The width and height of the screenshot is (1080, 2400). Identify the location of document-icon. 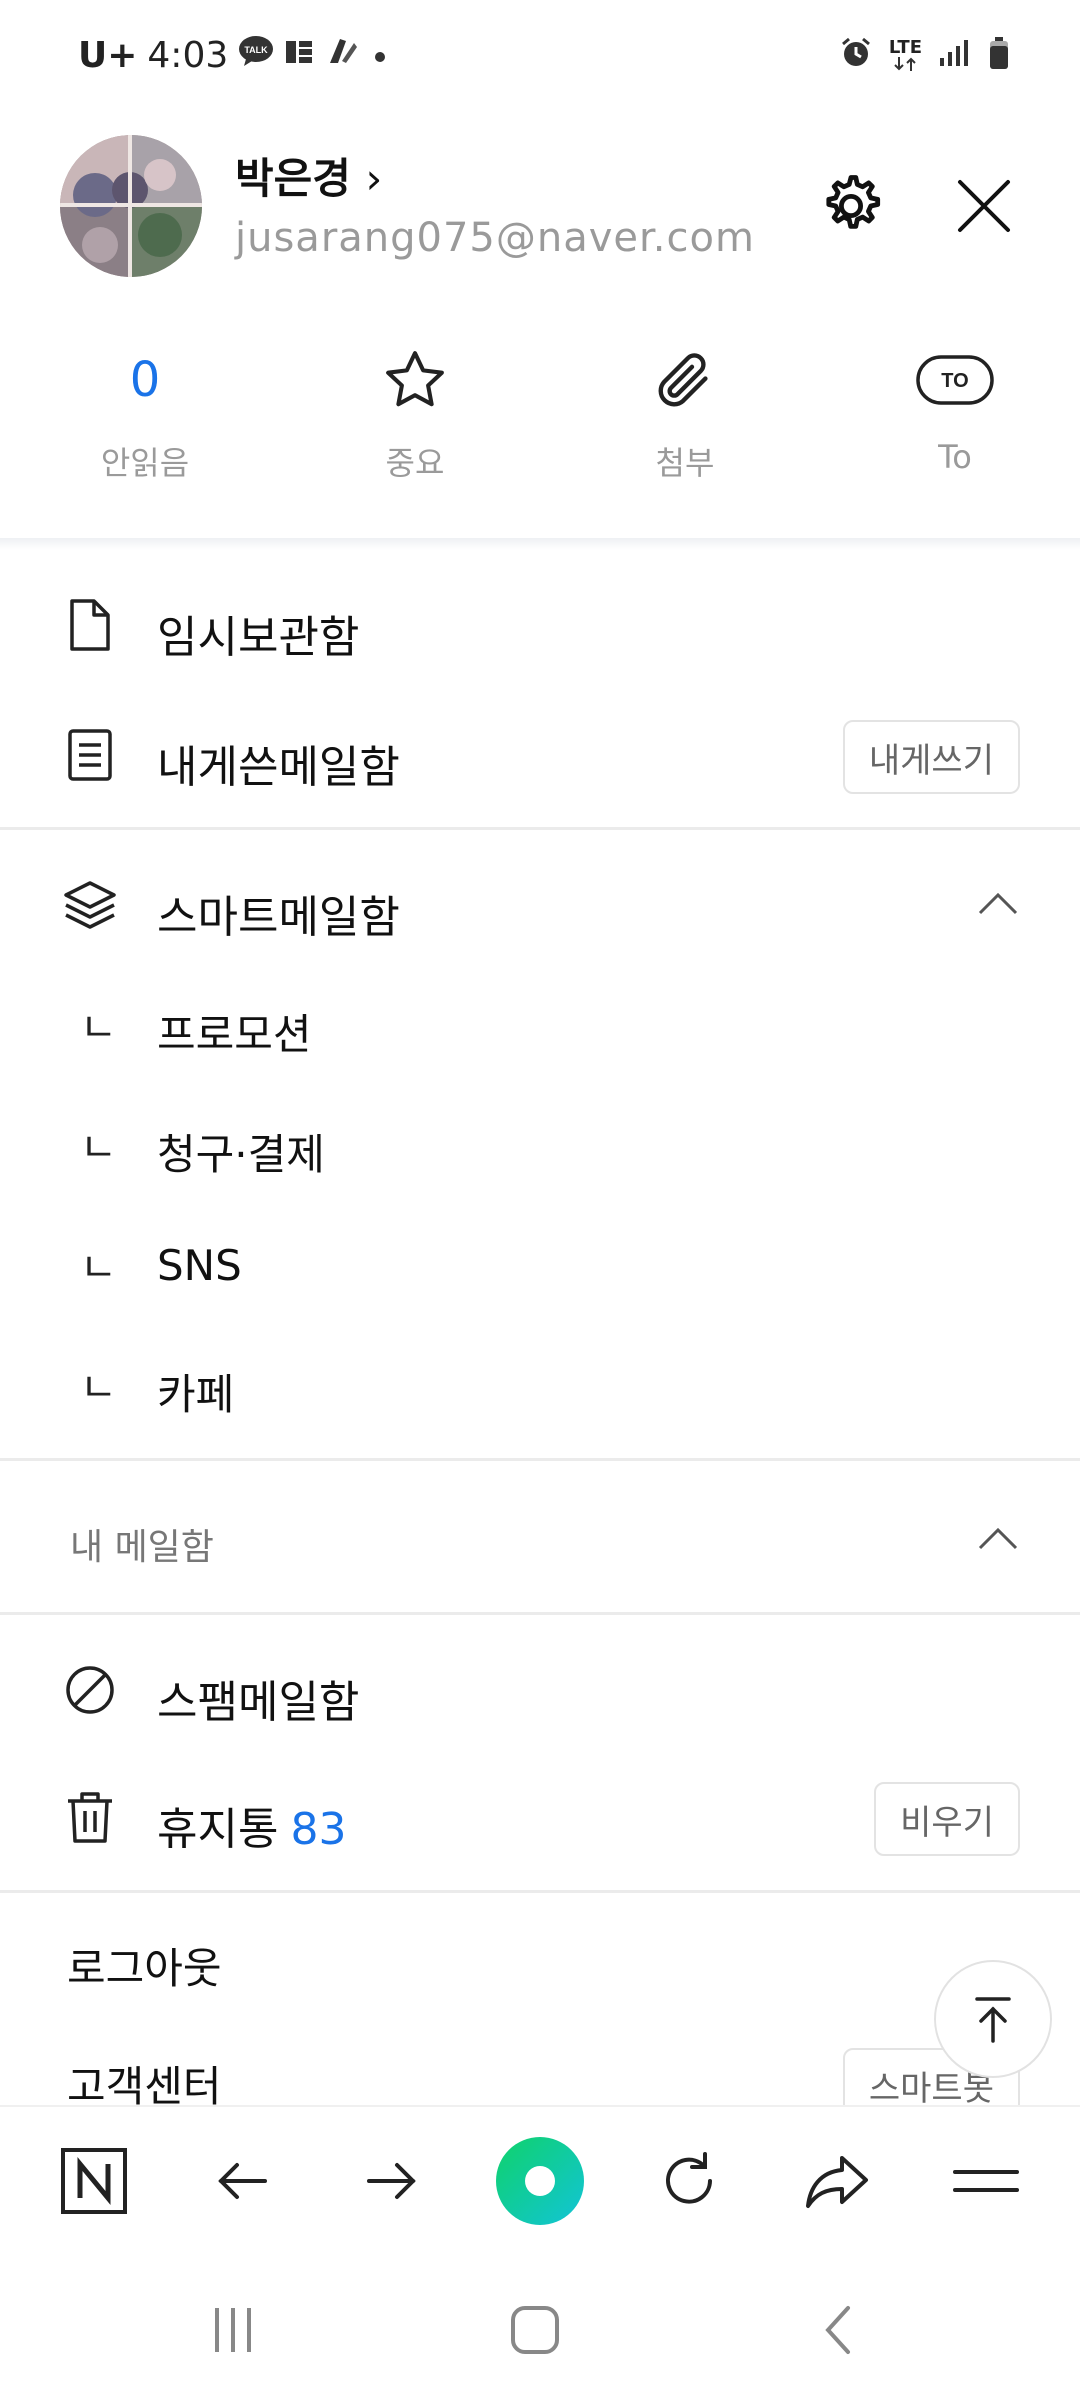
(90, 625).